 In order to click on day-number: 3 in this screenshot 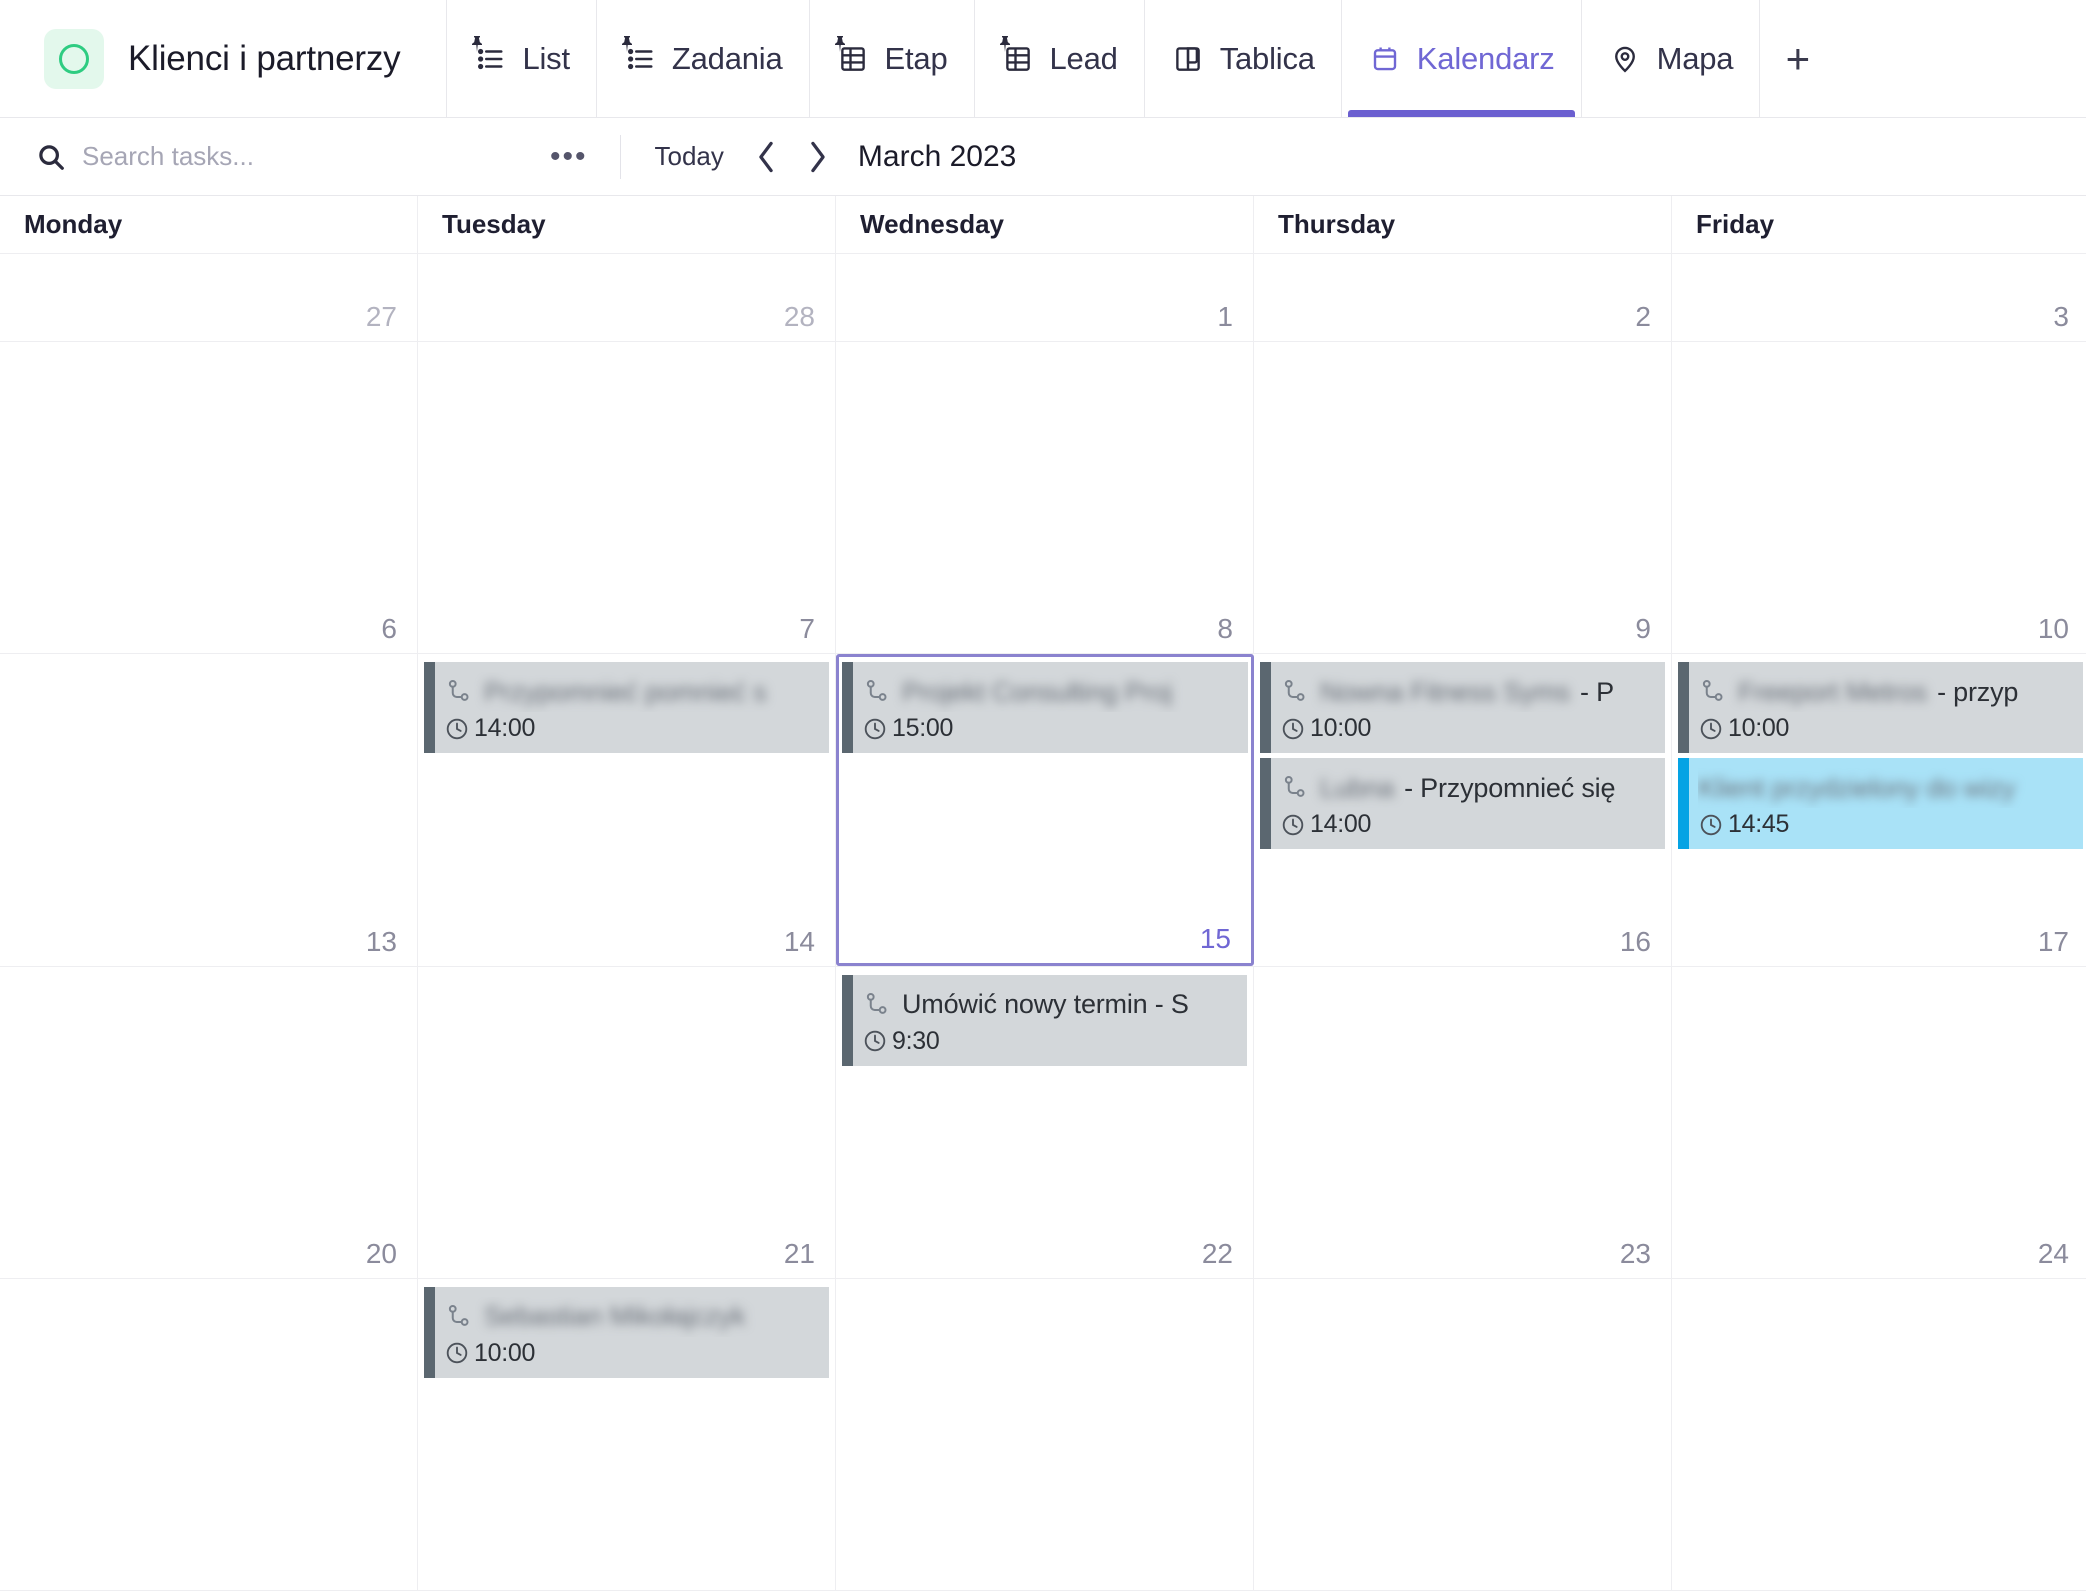, I will do `click(2061, 316)`.